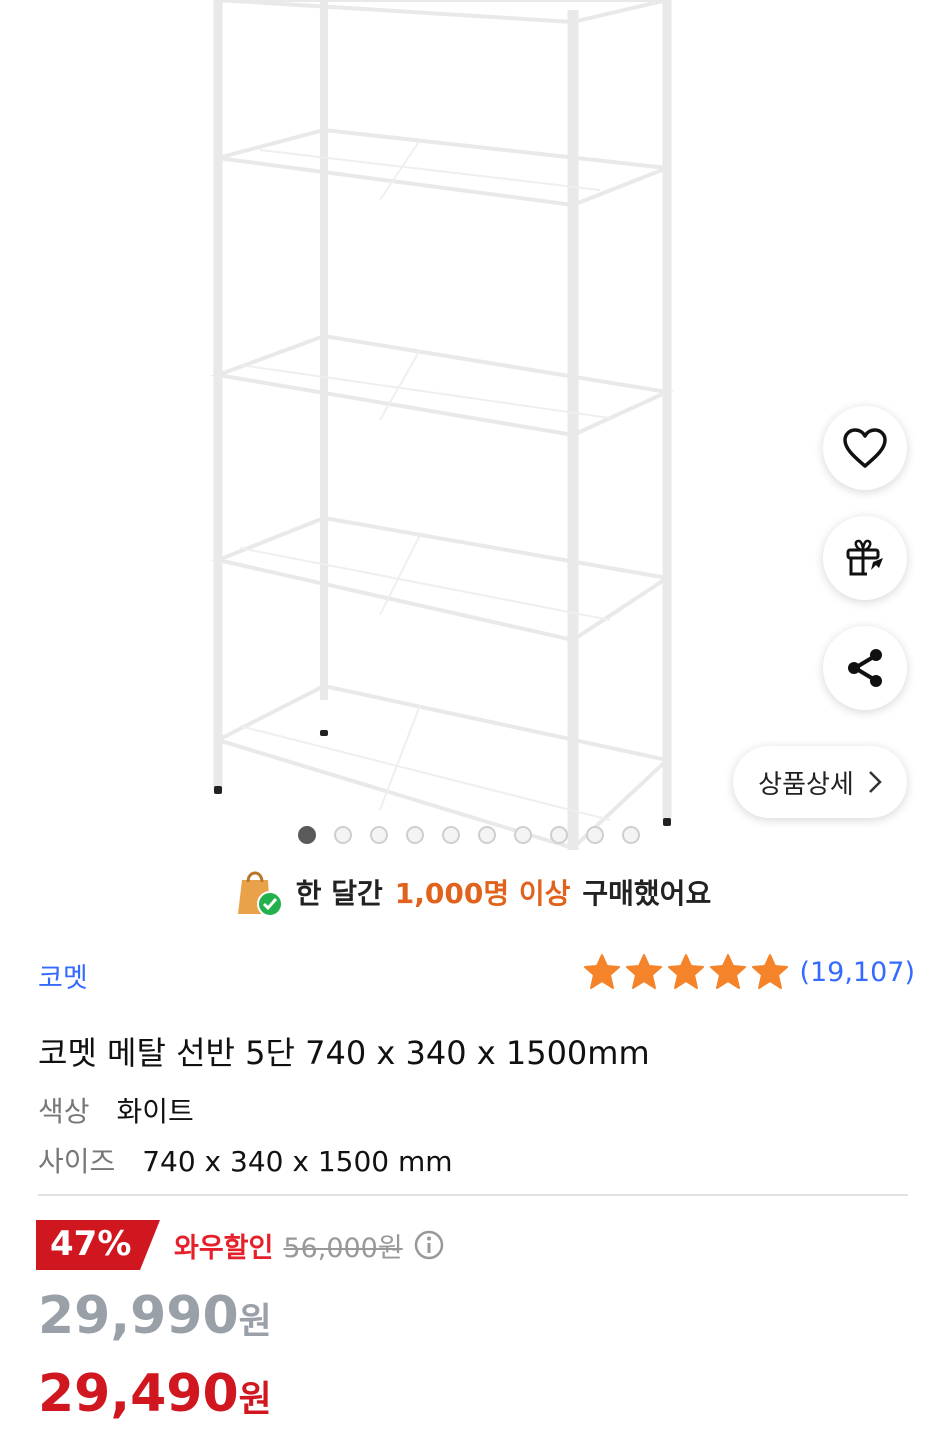  Describe the element at coordinates (339, 893) in the screenshot. I see `purchase-count-prefix: 한 달간` at that location.